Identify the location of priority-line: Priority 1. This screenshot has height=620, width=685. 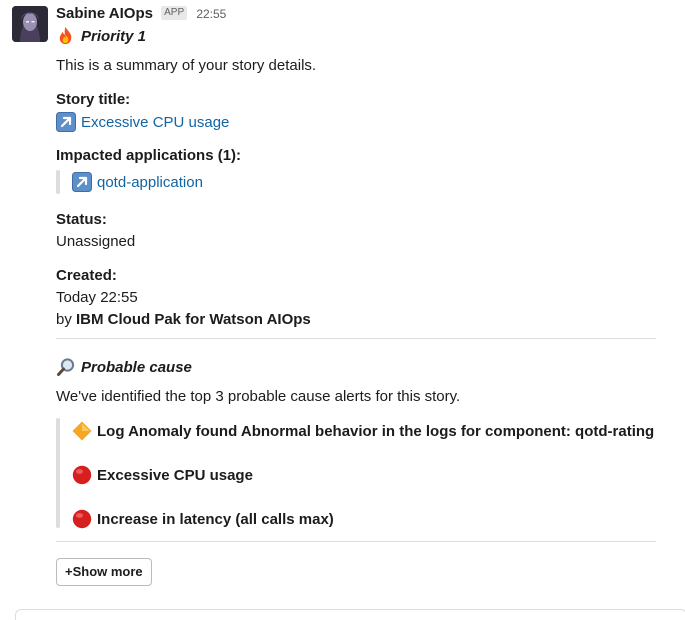
(101, 36).